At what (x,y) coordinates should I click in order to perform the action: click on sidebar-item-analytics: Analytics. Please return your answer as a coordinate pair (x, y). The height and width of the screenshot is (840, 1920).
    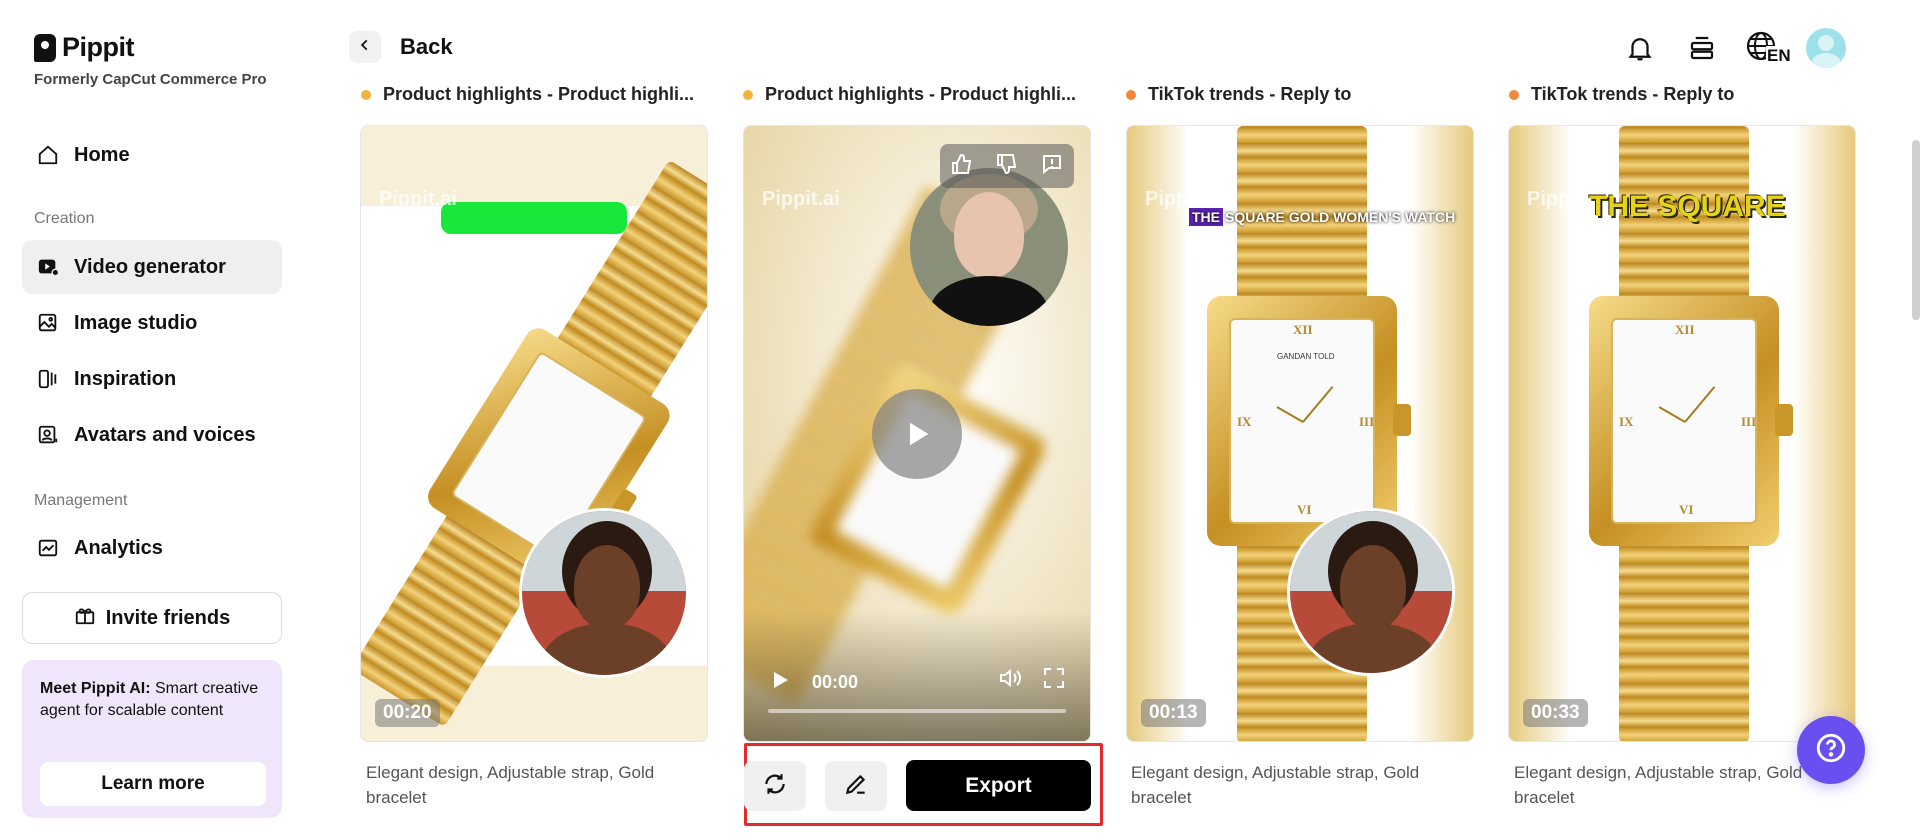
    Looking at the image, I should click on (152, 548).